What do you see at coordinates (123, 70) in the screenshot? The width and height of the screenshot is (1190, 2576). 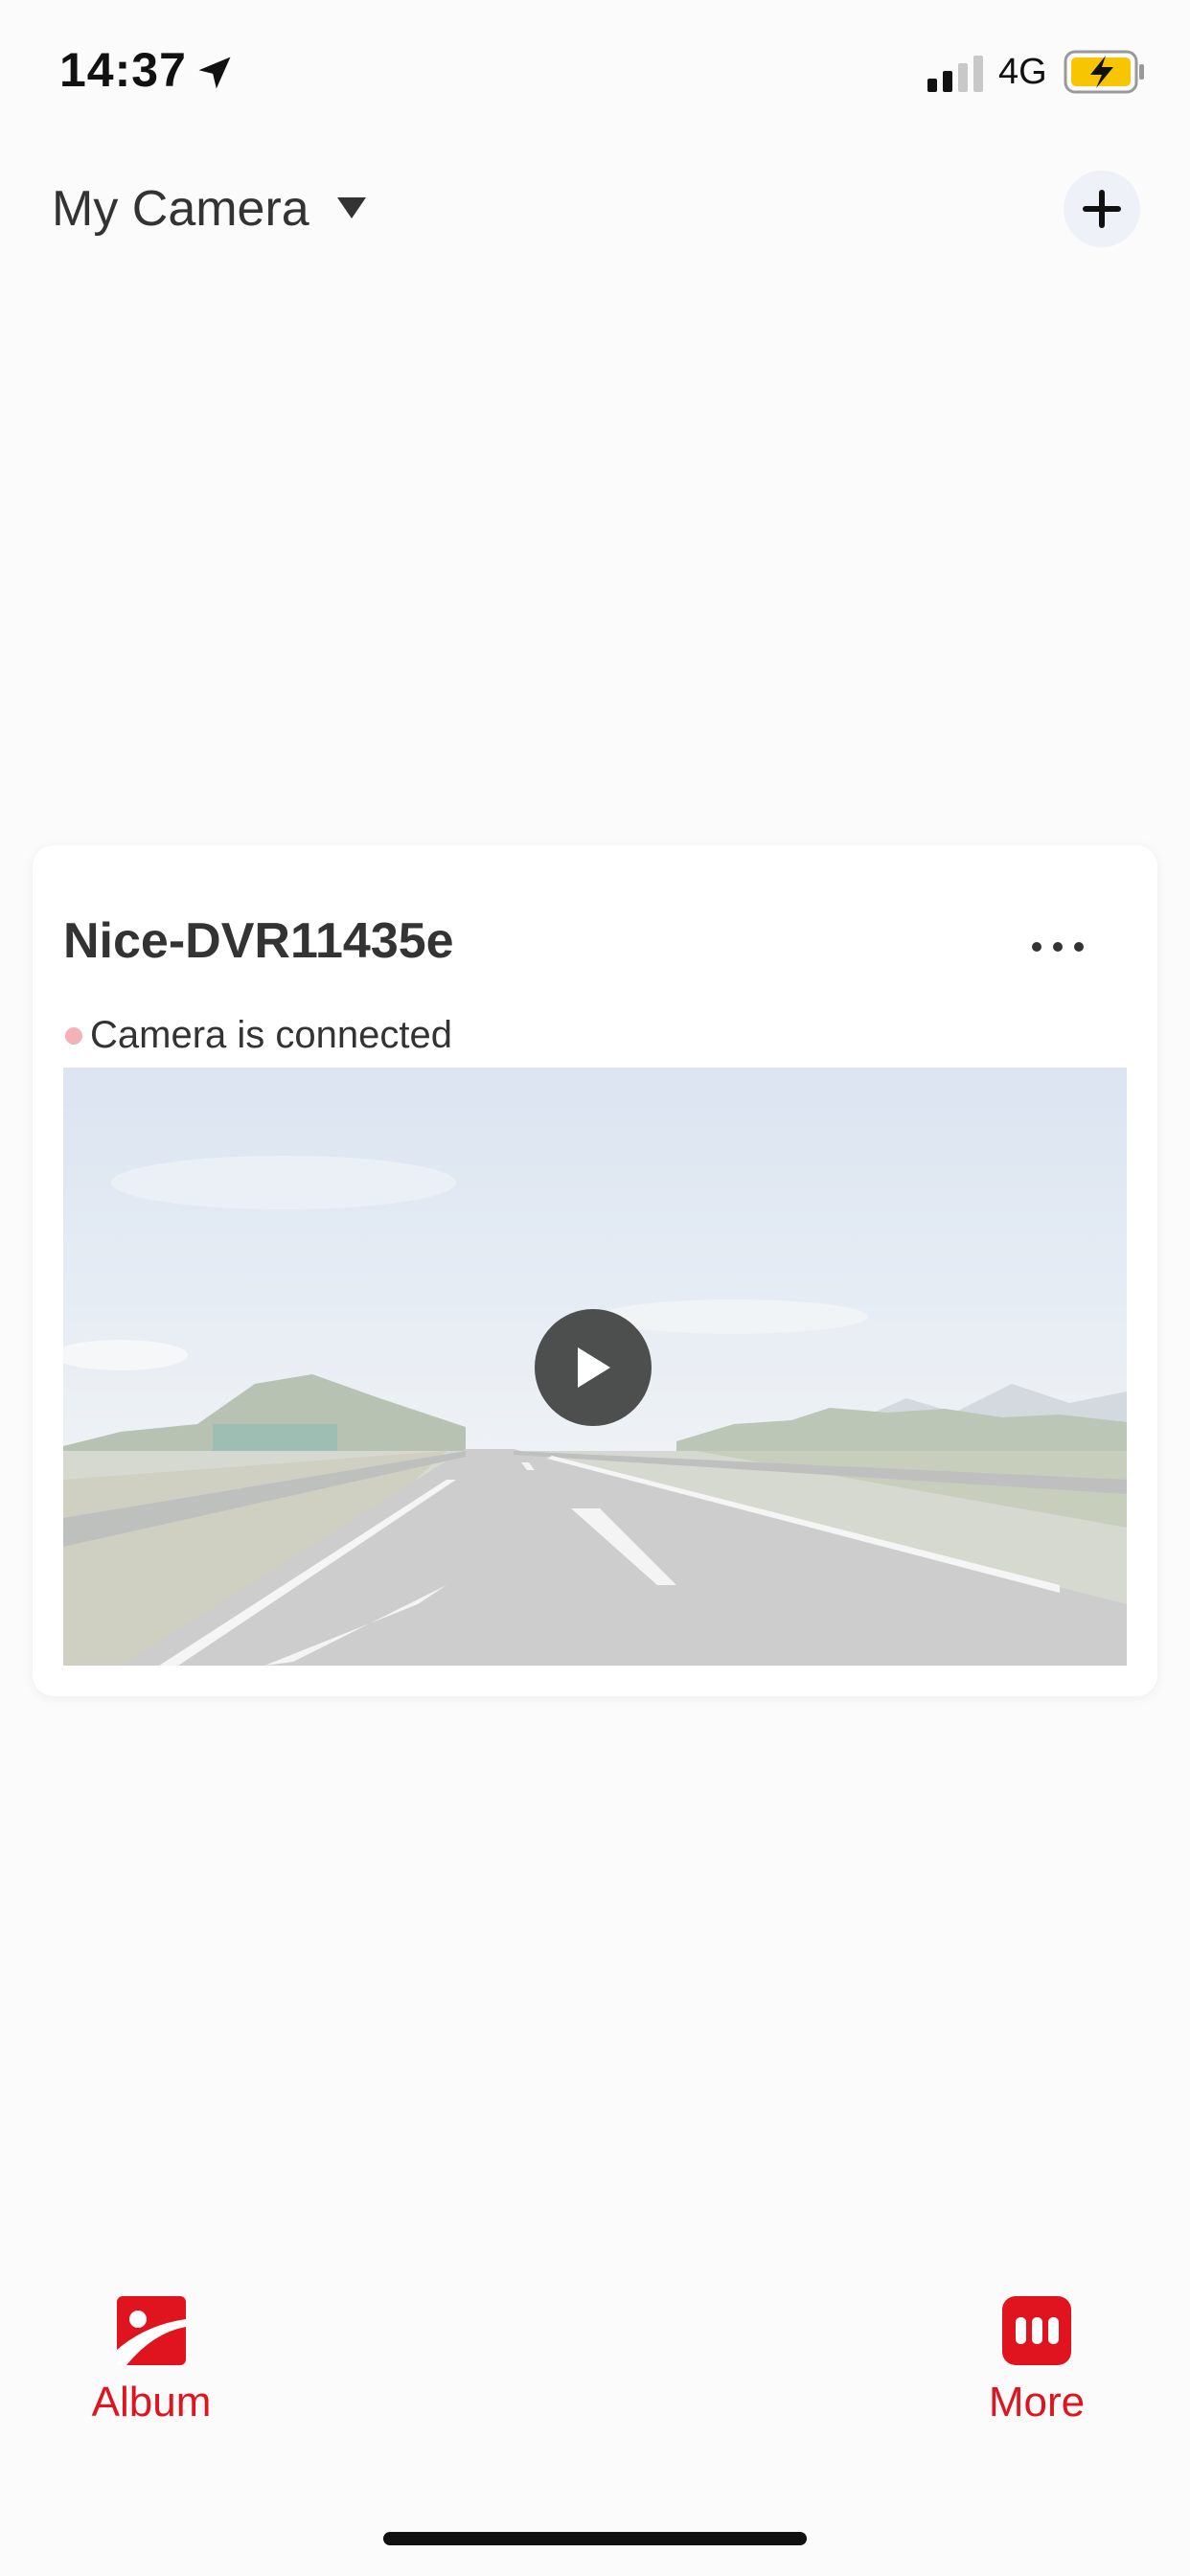 I see `status-time: 14:37` at bounding box center [123, 70].